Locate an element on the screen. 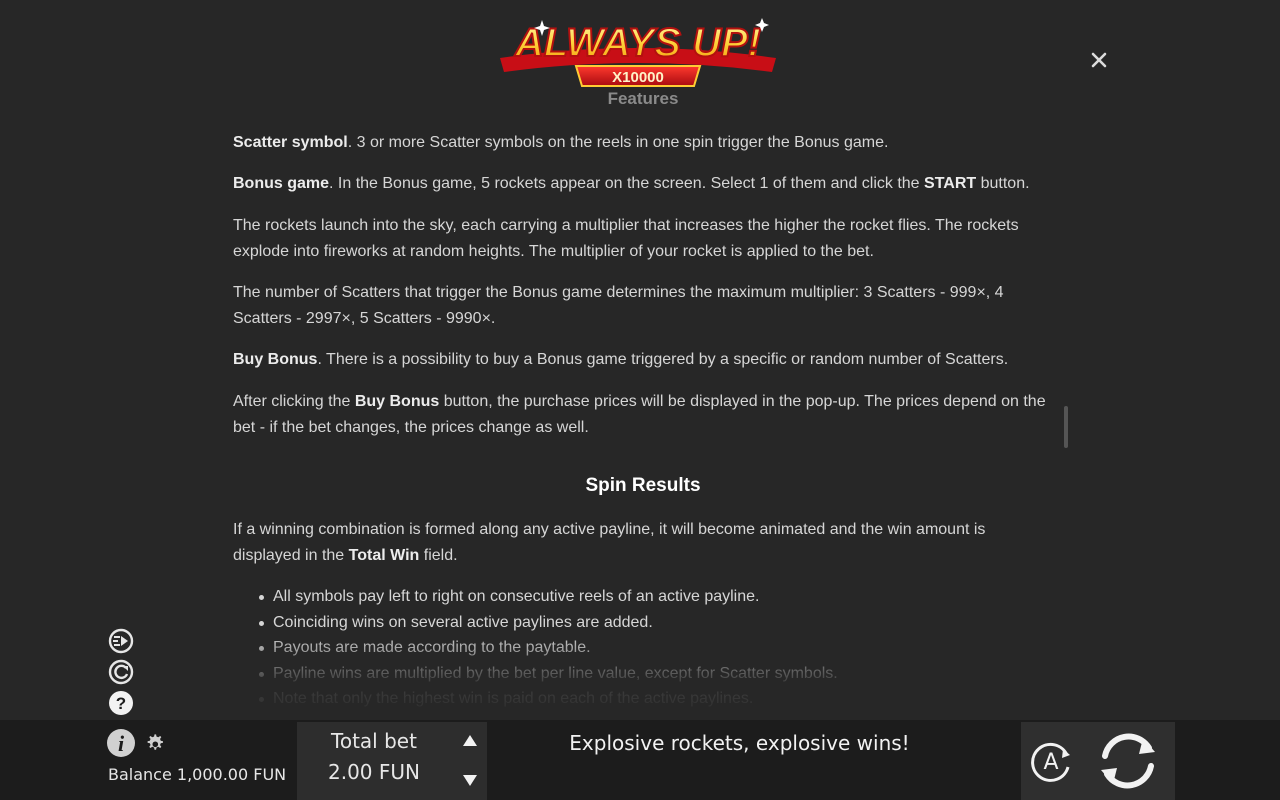  speed-icon is located at coordinates (121, 641).